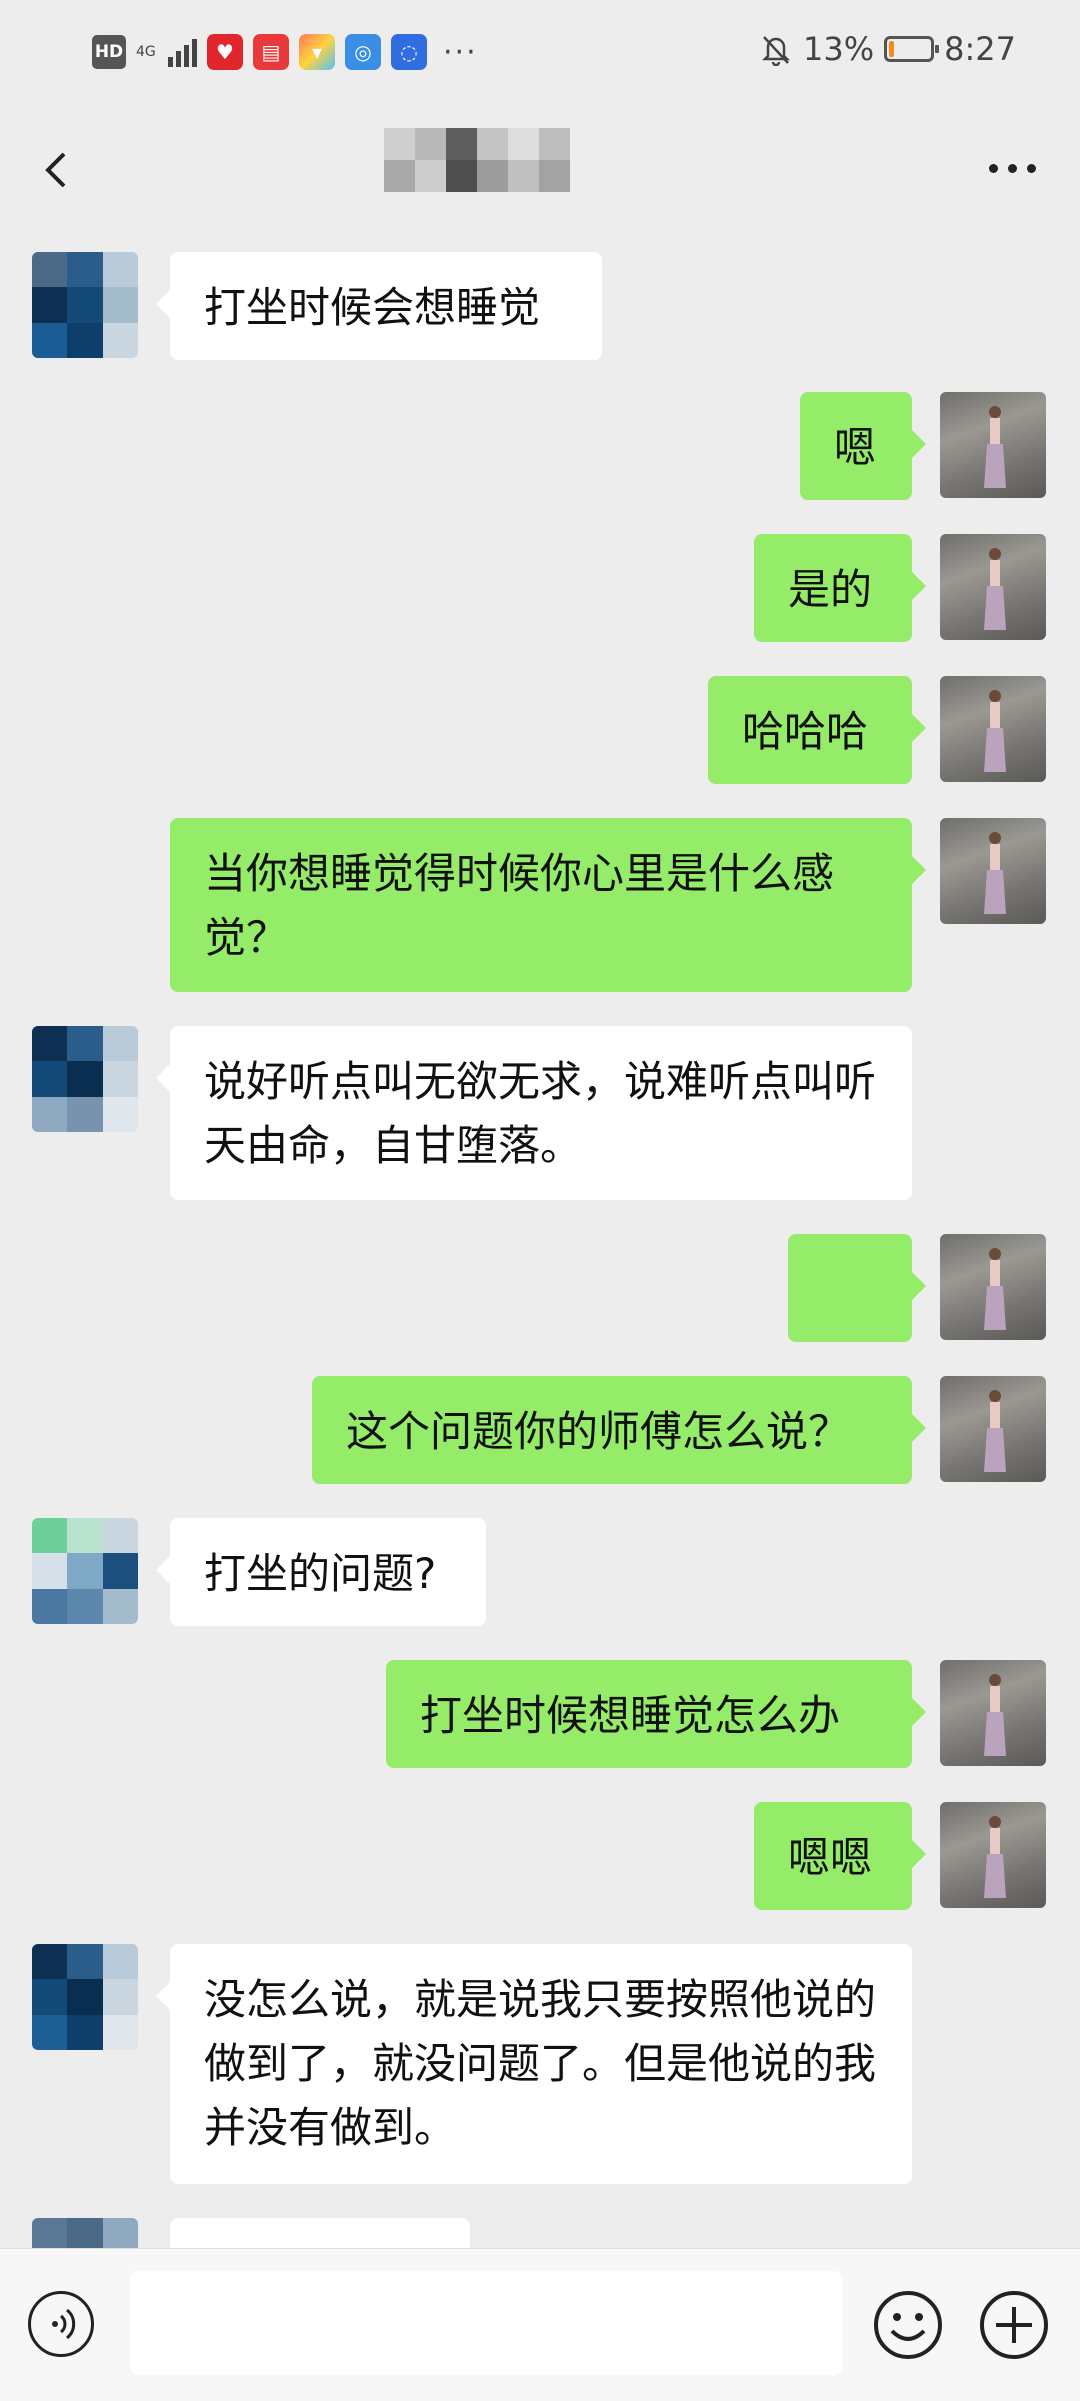  Describe the element at coordinates (320, 2233) in the screenshot. I see `message-bubble-incoming` at that location.